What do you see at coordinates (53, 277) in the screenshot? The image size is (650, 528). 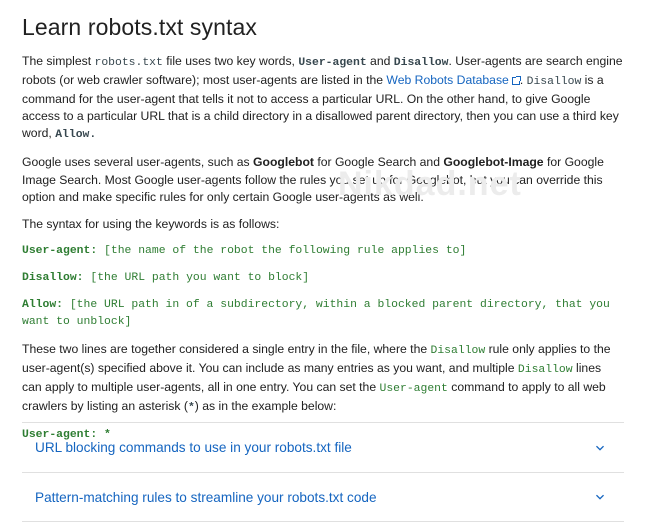 I see `syntax-key: Disallow:` at bounding box center [53, 277].